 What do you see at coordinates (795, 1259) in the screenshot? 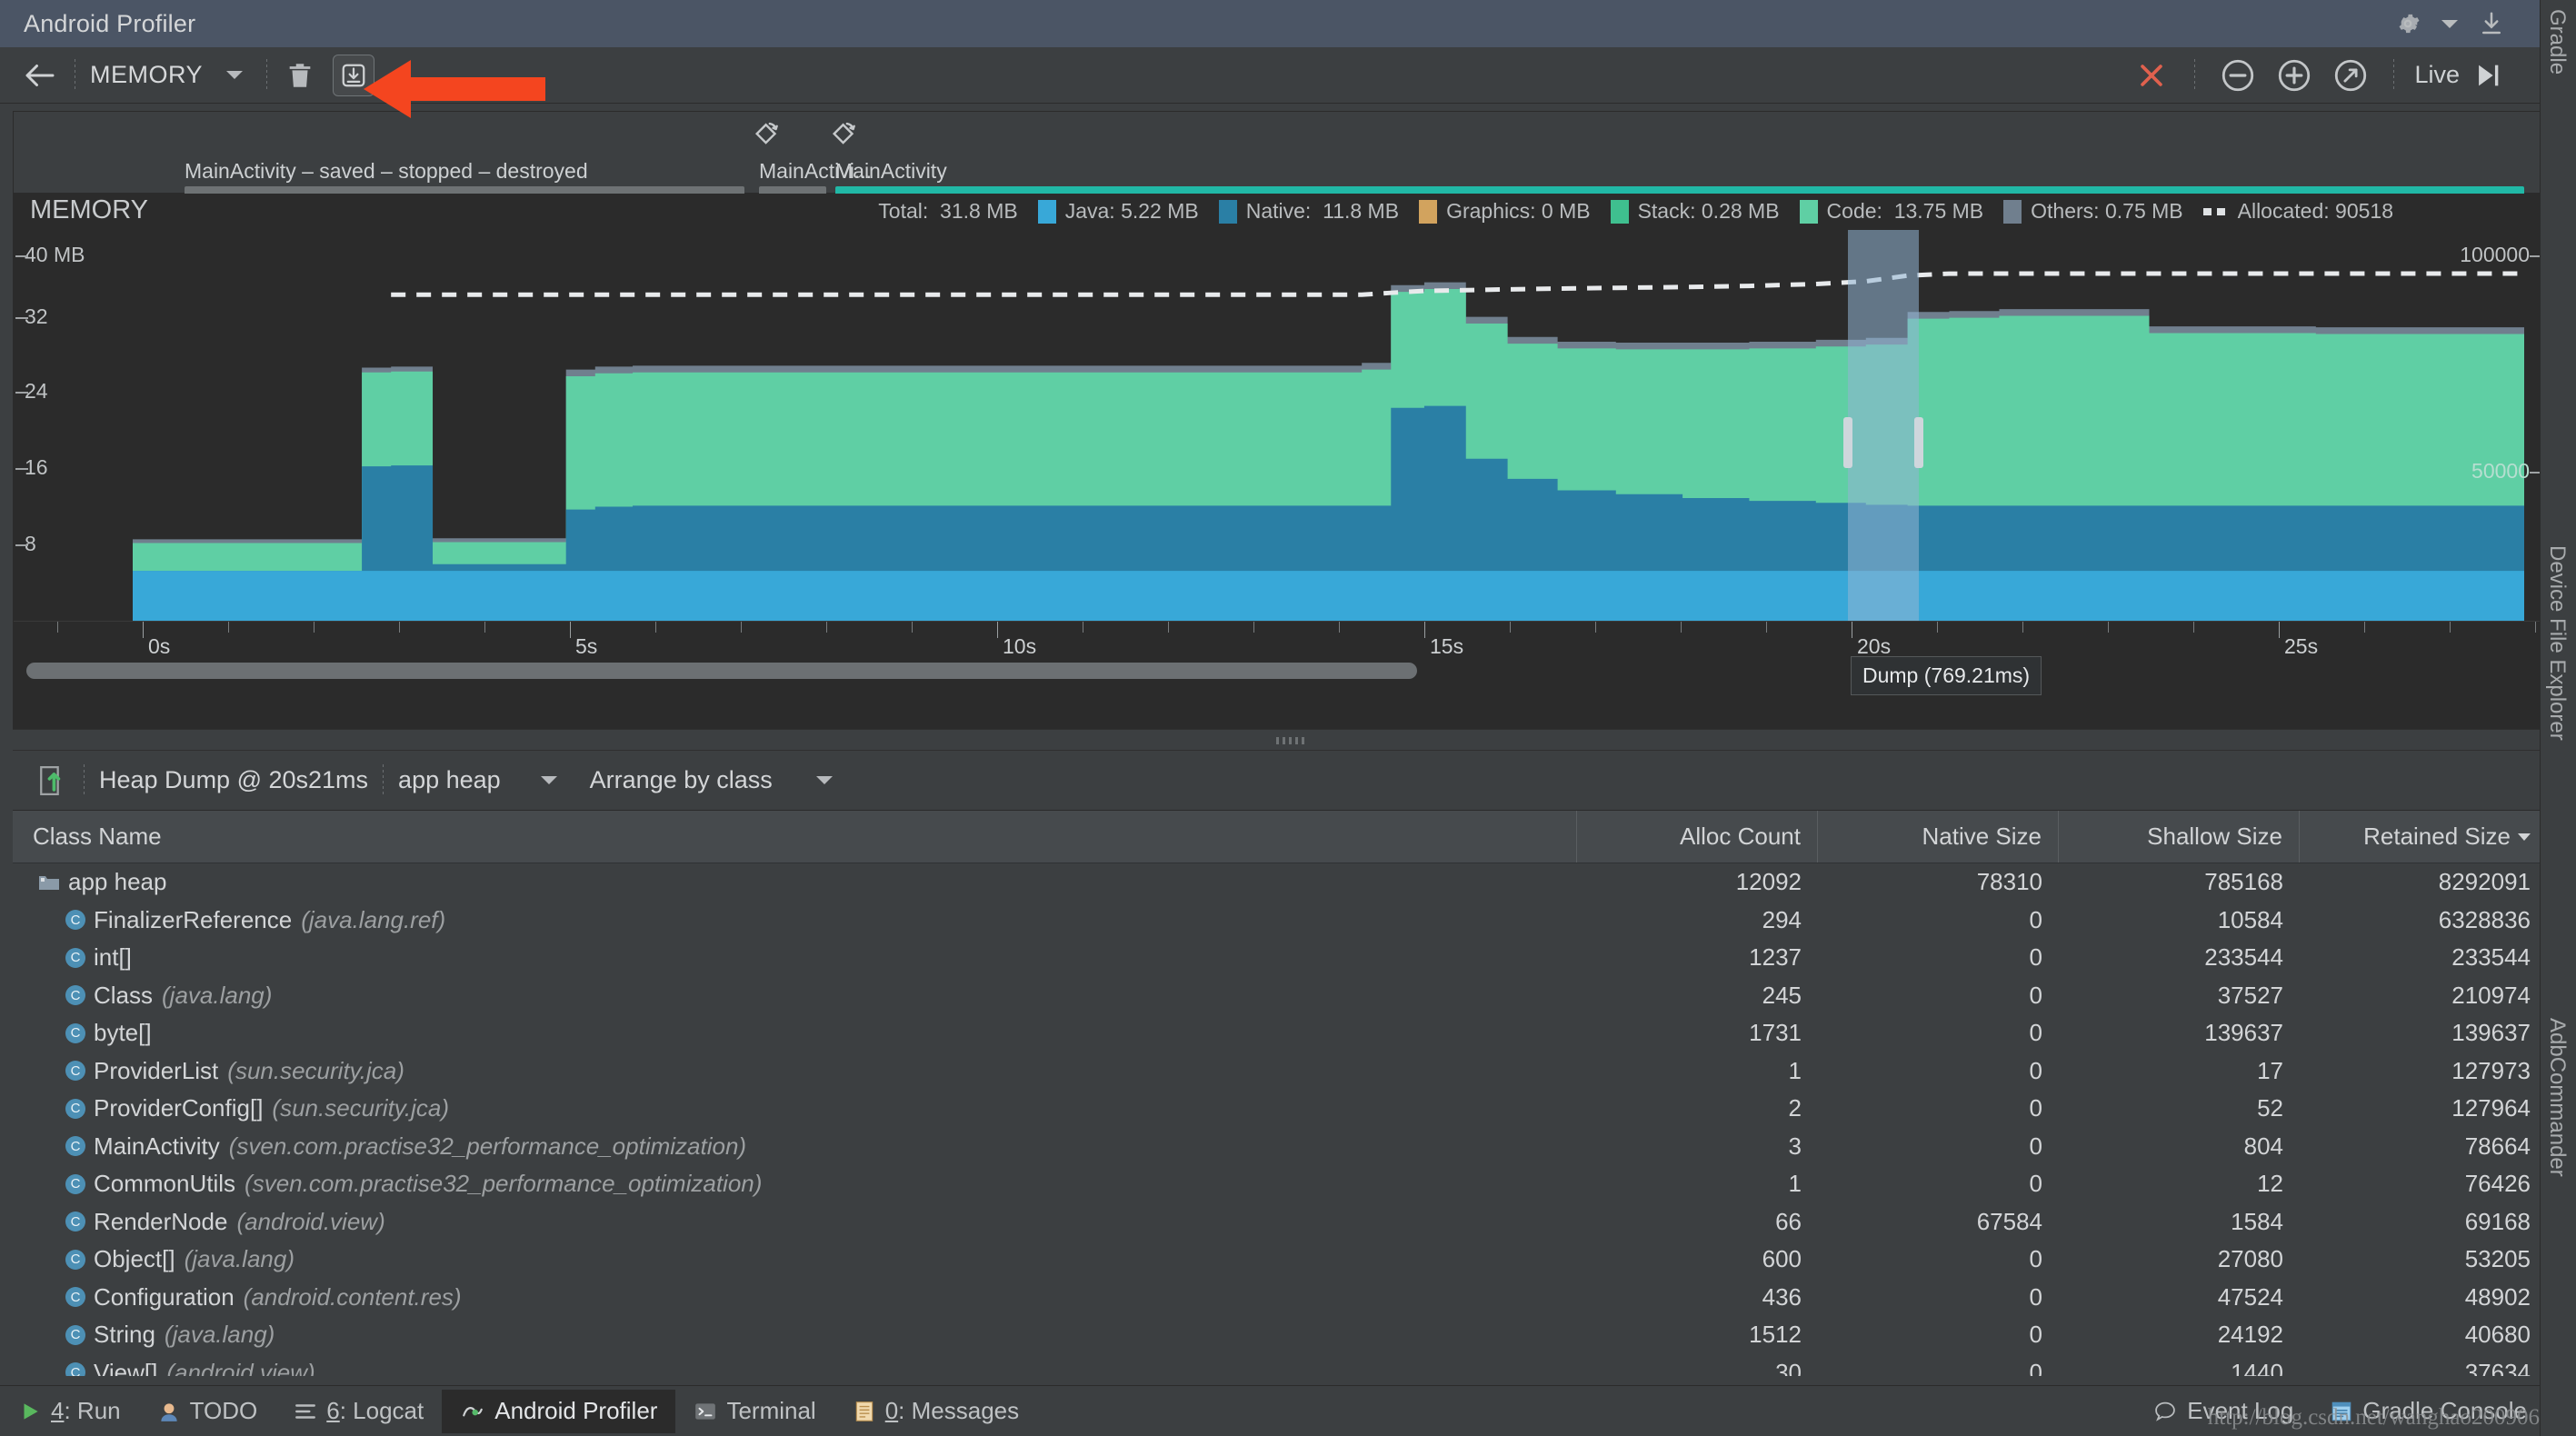
I see `table-cell-class-name: C Object[] (java.lang)` at bounding box center [795, 1259].